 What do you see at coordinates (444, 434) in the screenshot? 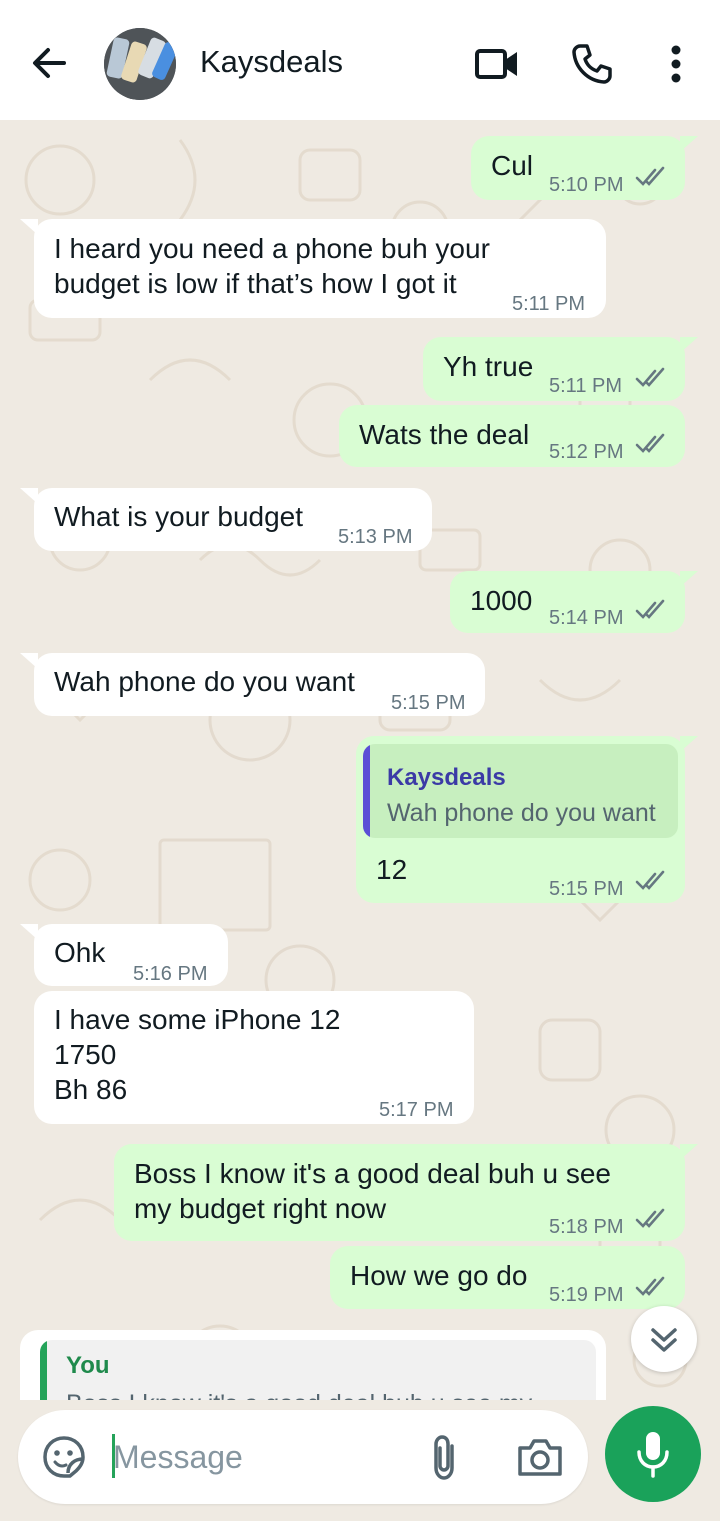
I see `message-text: Wats the deal` at bounding box center [444, 434].